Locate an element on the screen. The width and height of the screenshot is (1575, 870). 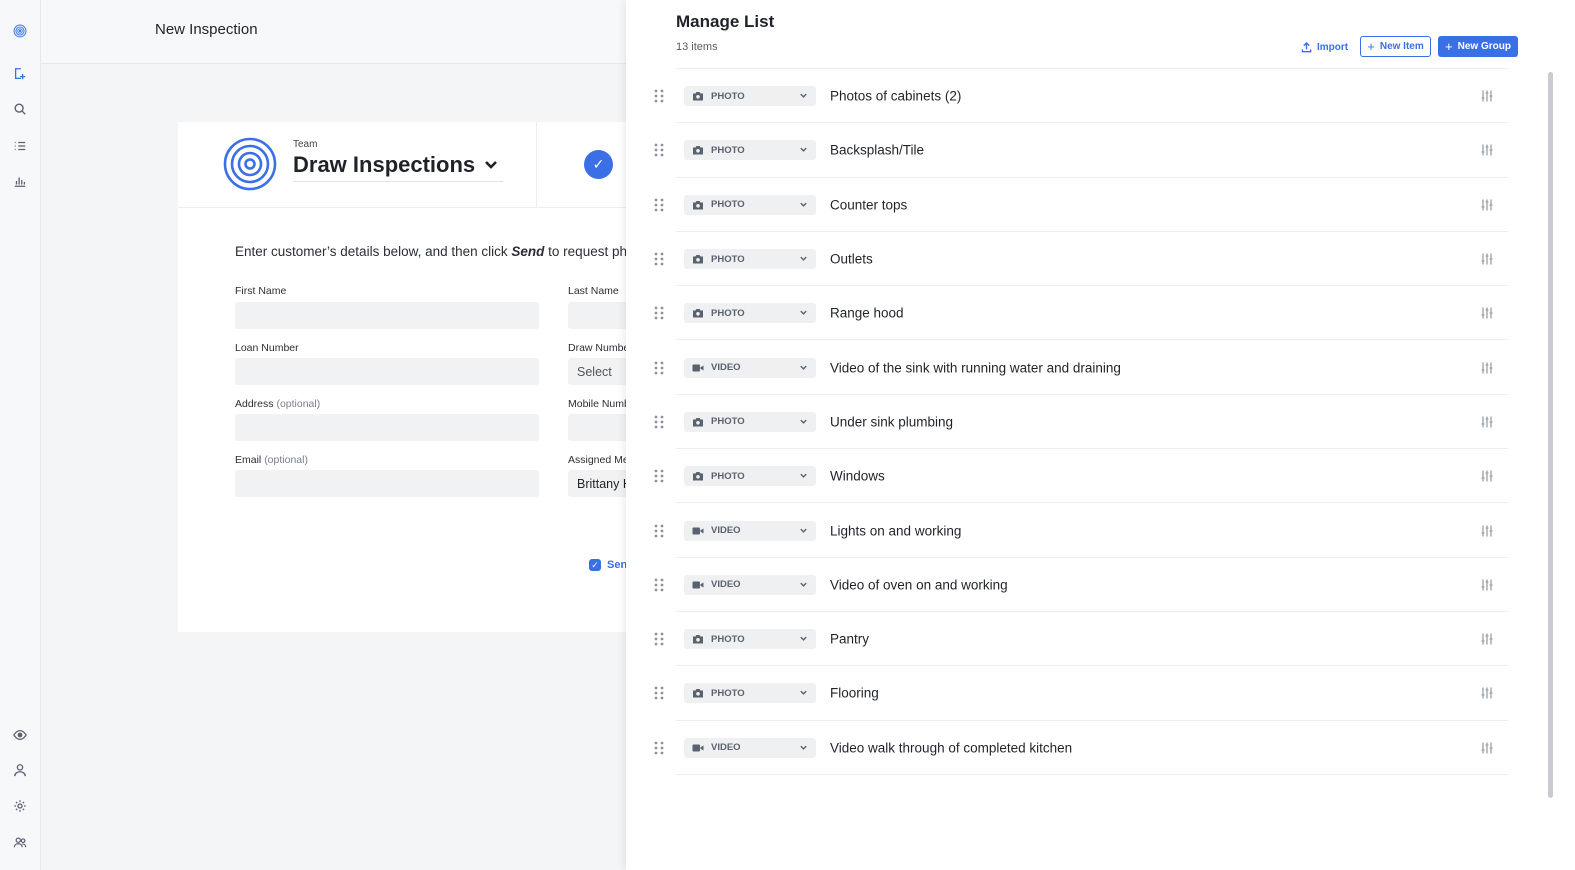
import-button: Import is located at coordinates (1324, 47).